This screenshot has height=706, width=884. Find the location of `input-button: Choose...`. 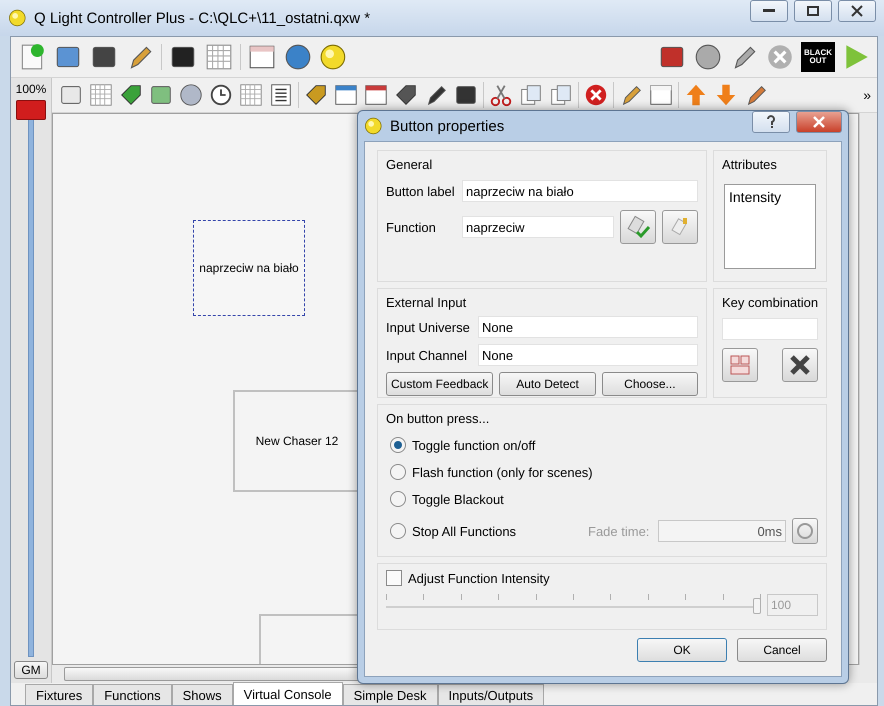

input-button: Choose... is located at coordinates (650, 384).